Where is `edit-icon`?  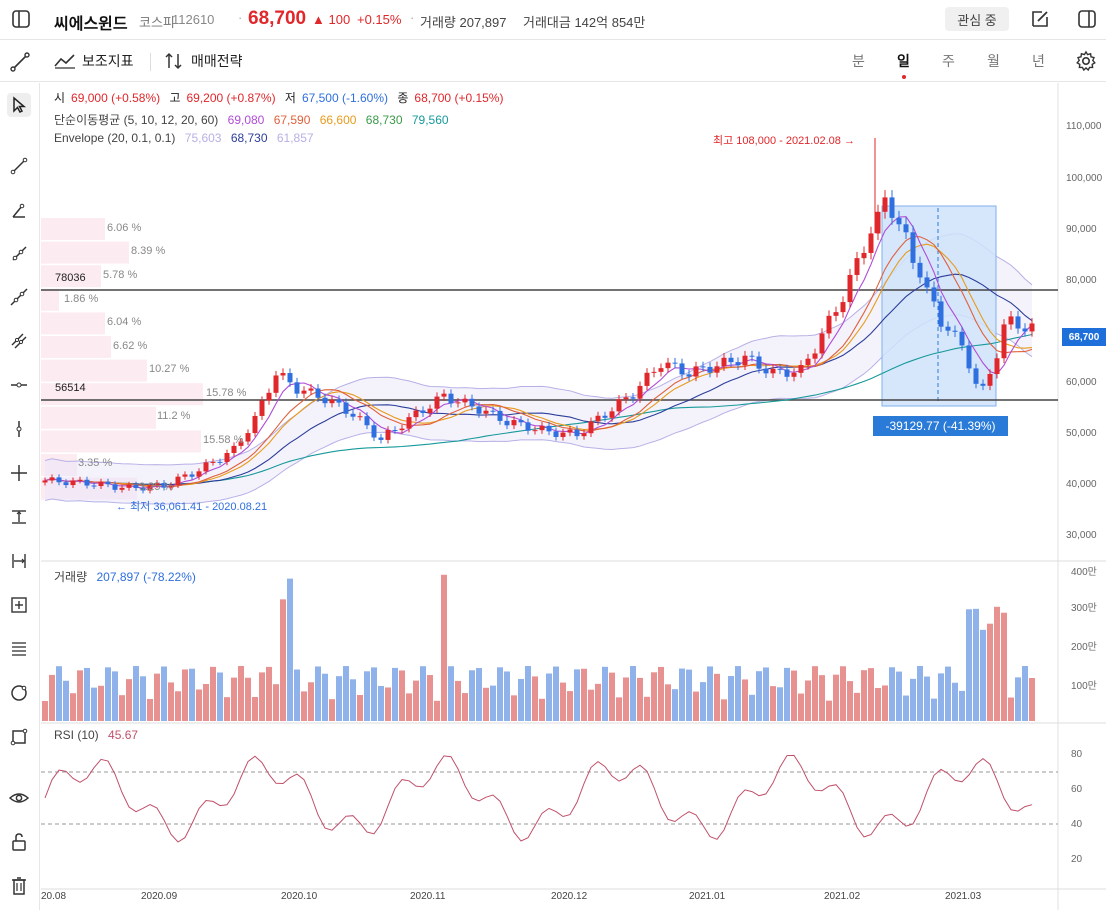
edit-icon is located at coordinates (1040, 19).